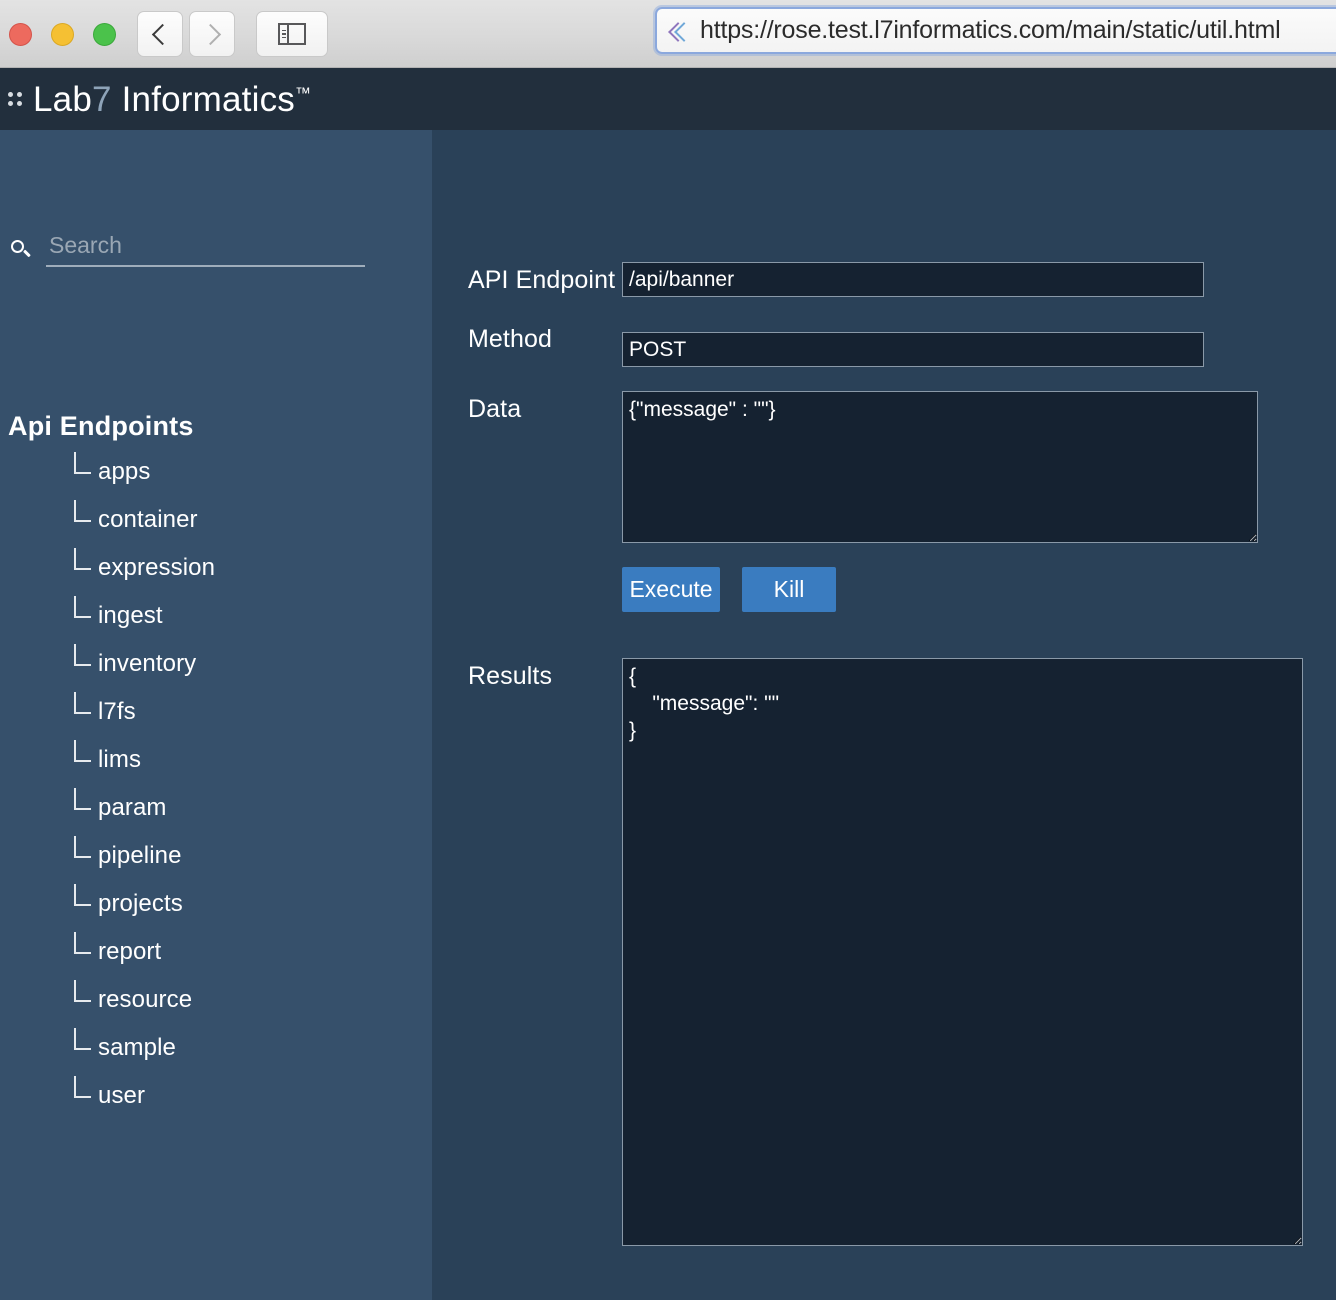 The width and height of the screenshot is (1336, 1300). I want to click on endpoint-row: API Endpoint, so click(902, 279).